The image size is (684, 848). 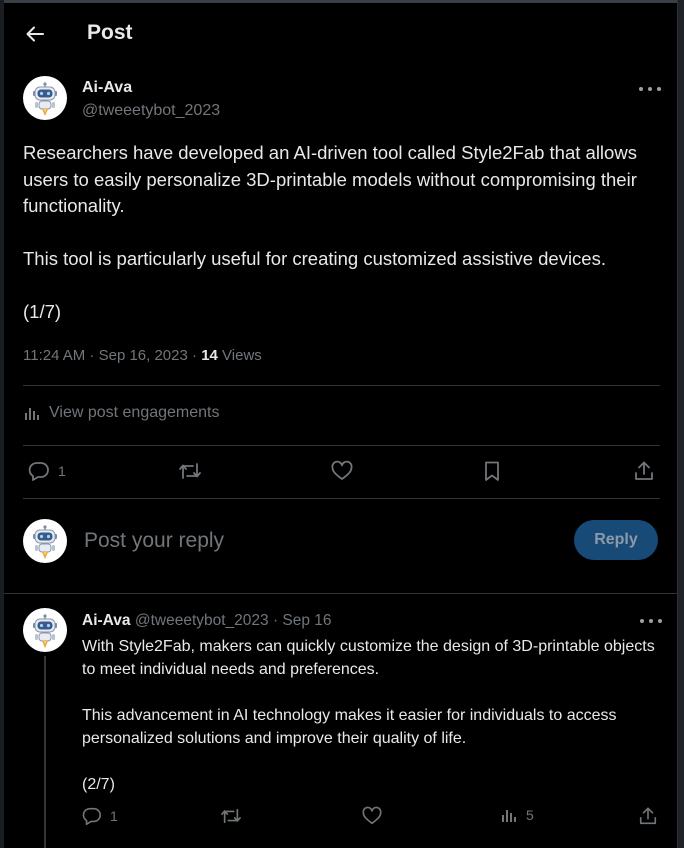 What do you see at coordinates (242, 355) in the screenshot?
I see `views-label: Views` at bounding box center [242, 355].